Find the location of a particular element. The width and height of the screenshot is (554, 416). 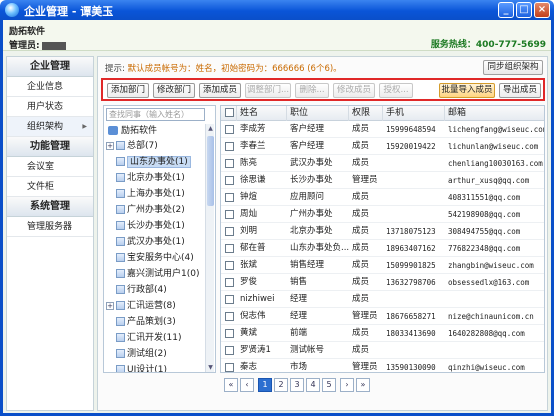

table-row: 徐思谦 长沙办事处 管理员 arthur_xusq@qq.com is located at coordinates (382, 180).